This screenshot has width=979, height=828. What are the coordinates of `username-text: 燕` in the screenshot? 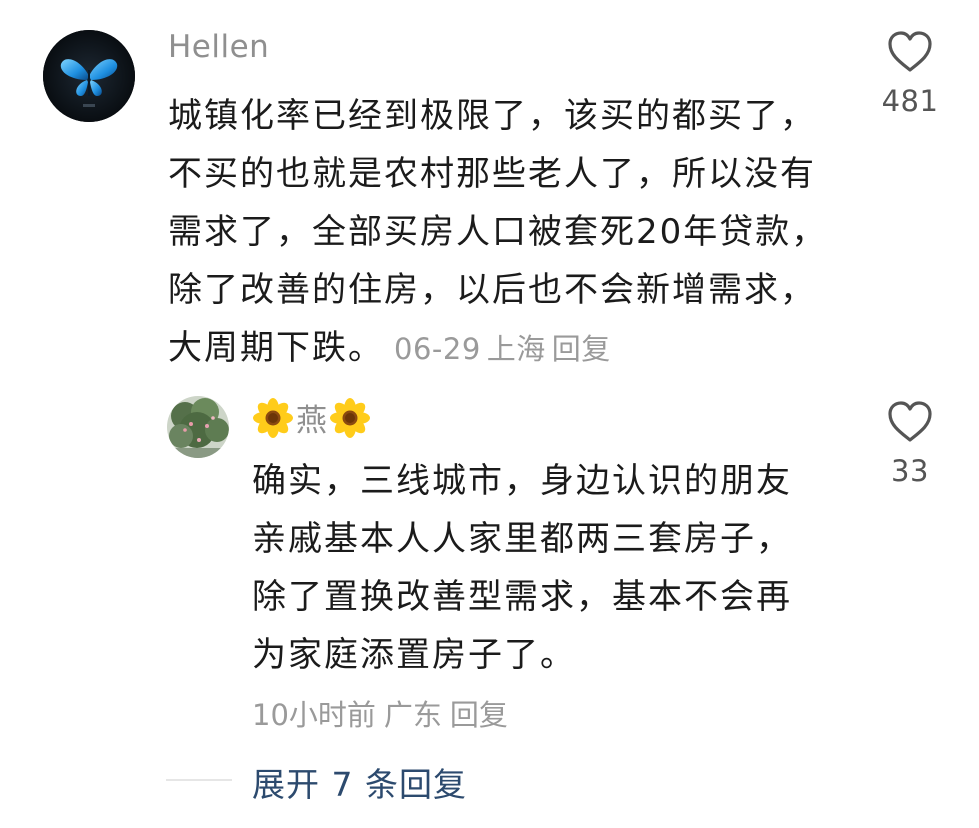 It's located at (311, 421).